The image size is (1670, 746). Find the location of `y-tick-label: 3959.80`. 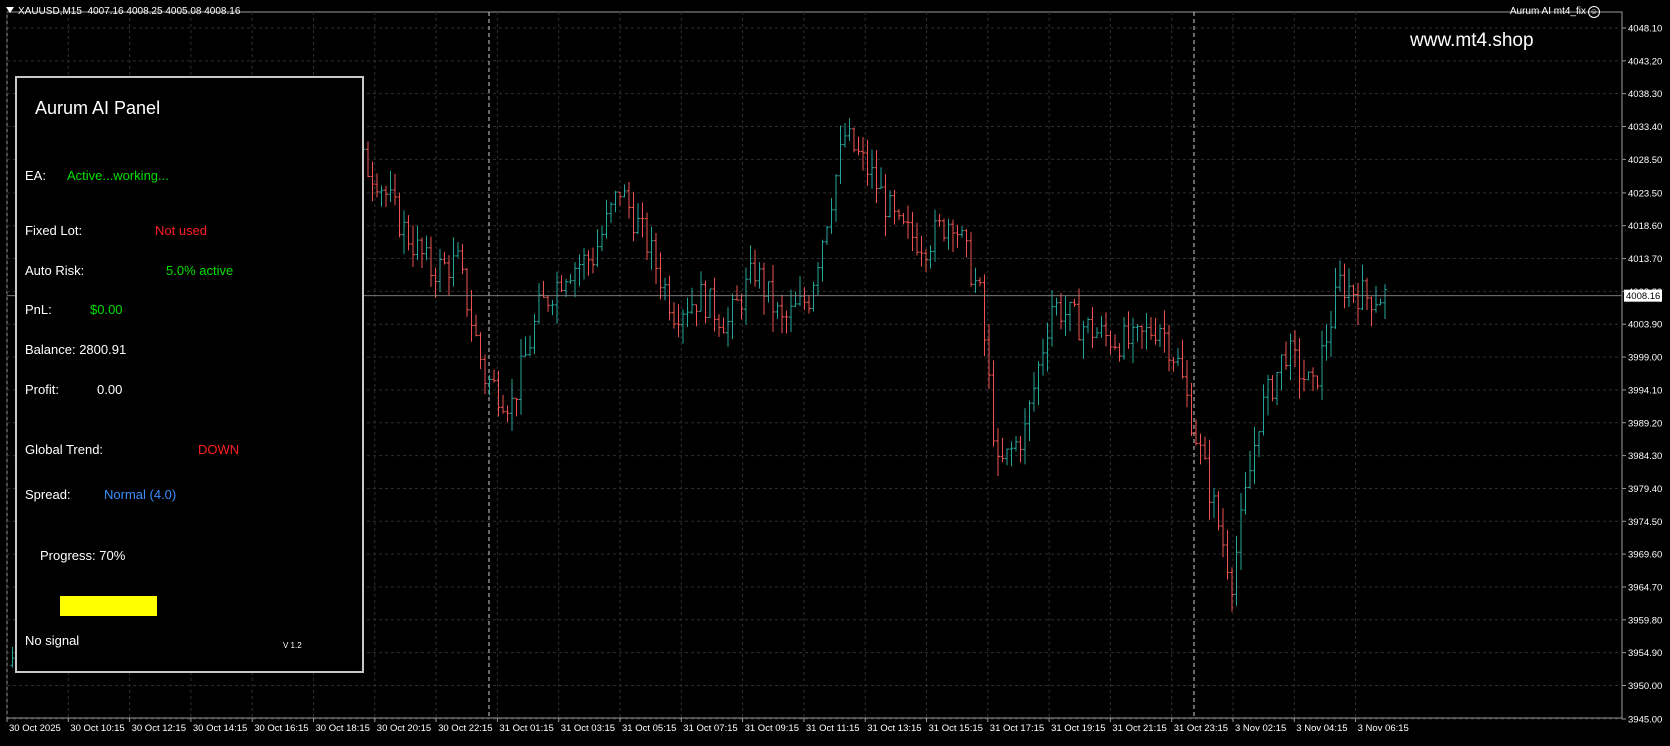

y-tick-label: 3959.80 is located at coordinates (1645, 620).